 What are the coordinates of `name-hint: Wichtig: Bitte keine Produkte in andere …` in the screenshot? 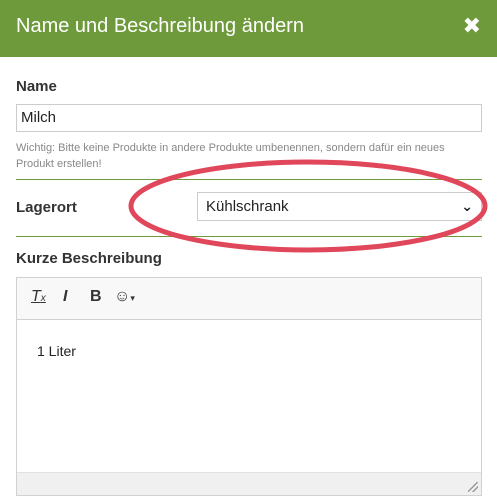 It's located at (230, 156).